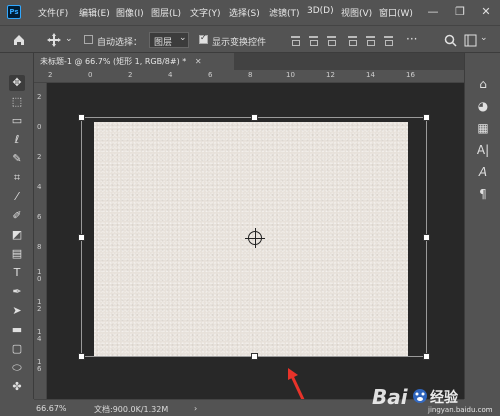 Image resolution: width=500 pixels, height=416 pixels. Describe the element at coordinates (51, 408) in the screenshot. I see `zoom-level: 66.67%` at that location.